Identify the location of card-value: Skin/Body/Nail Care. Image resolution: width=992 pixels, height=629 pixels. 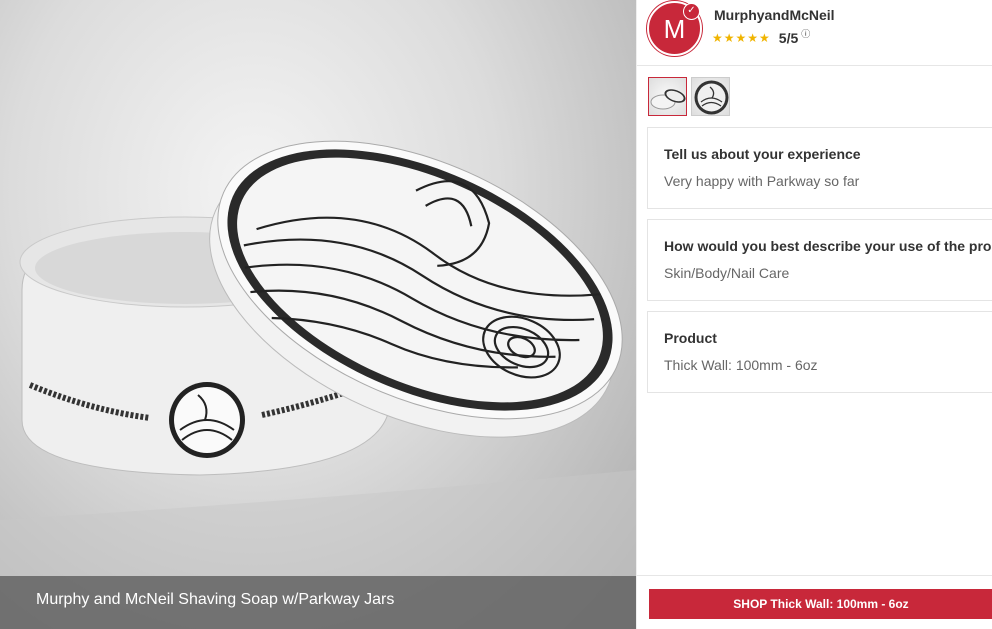
(727, 273).